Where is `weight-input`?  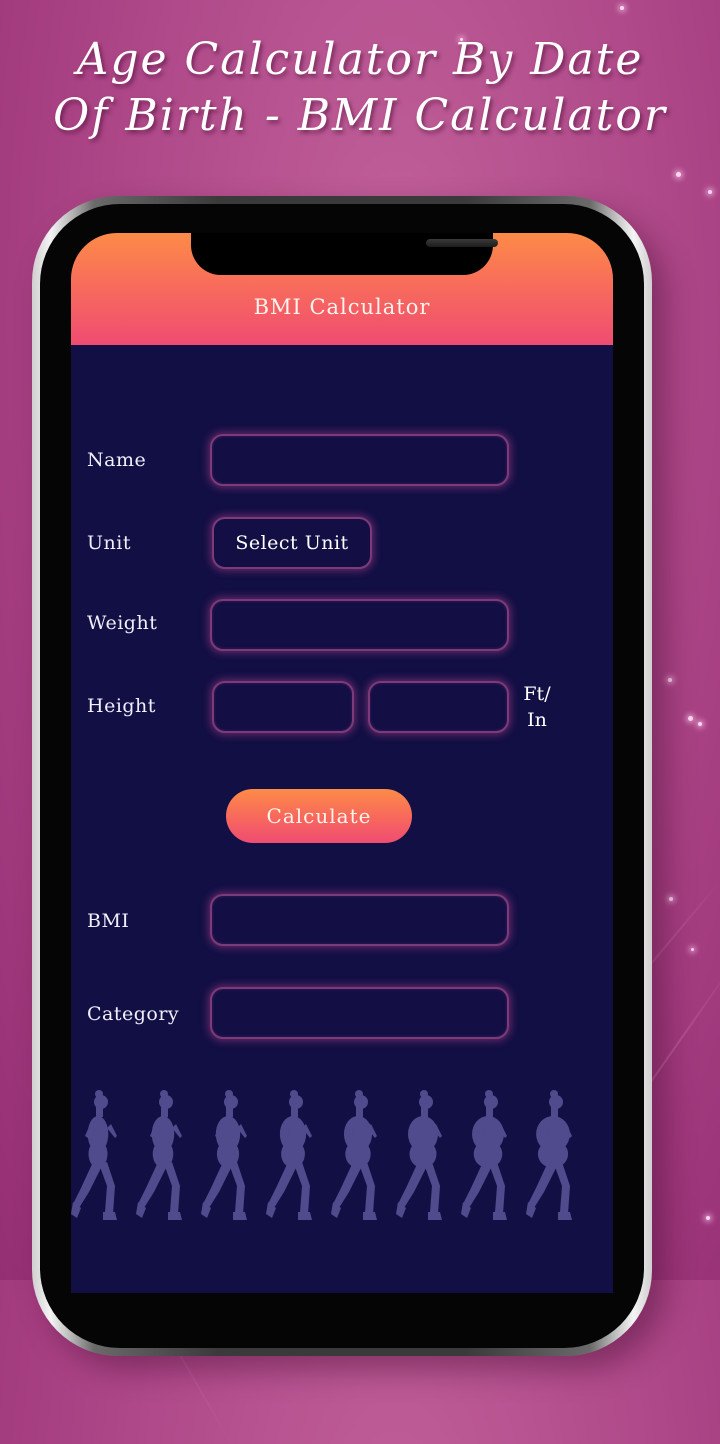 weight-input is located at coordinates (359, 625).